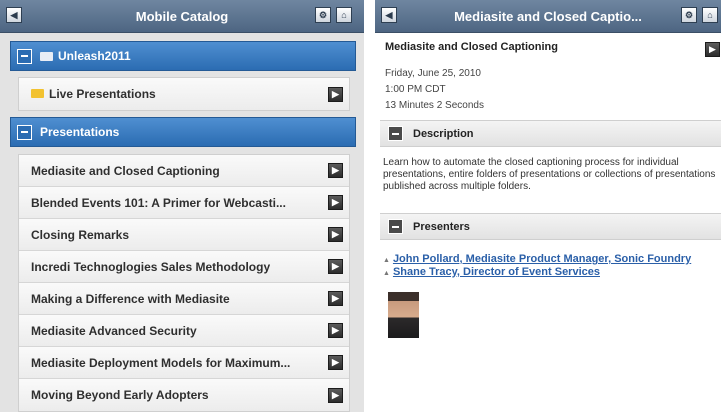 This screenshot has height=412, width=721. Describe the element at coordinates (94, 56) in the screenshot. I see `group-label: Unleash2011` at that location.